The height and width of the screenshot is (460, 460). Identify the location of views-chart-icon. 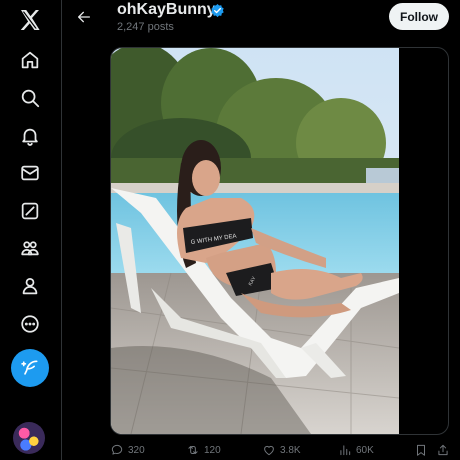
(345, 450).